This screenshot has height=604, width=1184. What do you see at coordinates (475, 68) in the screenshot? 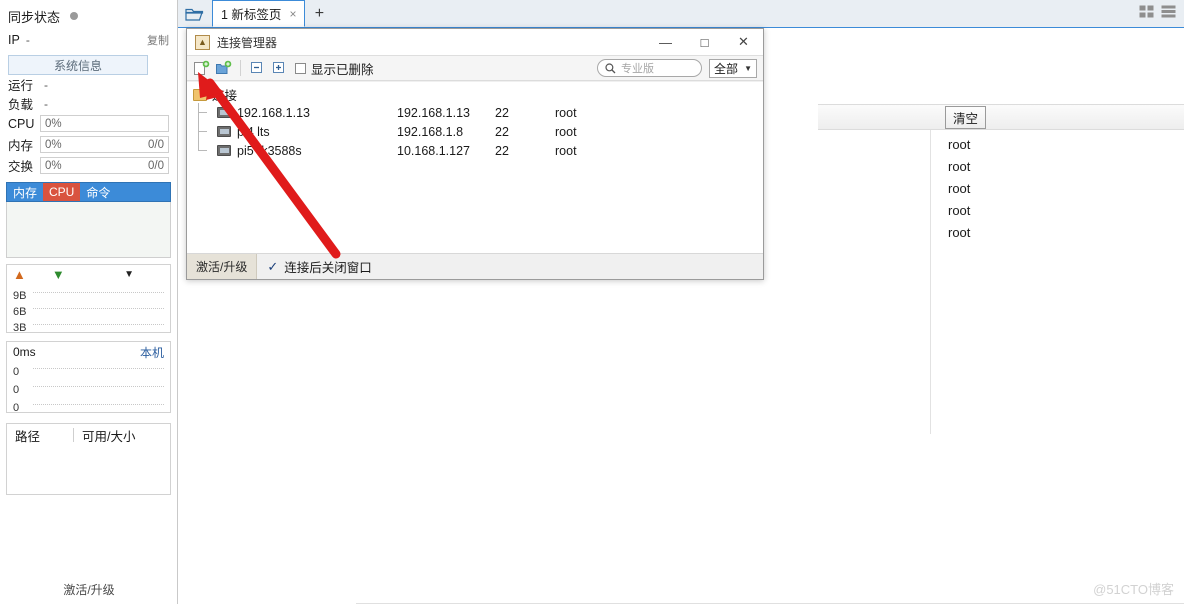
I see `dialog-toolbar: 显示已删除 专业版 全部 ▼` at bounding box center [475, 68].